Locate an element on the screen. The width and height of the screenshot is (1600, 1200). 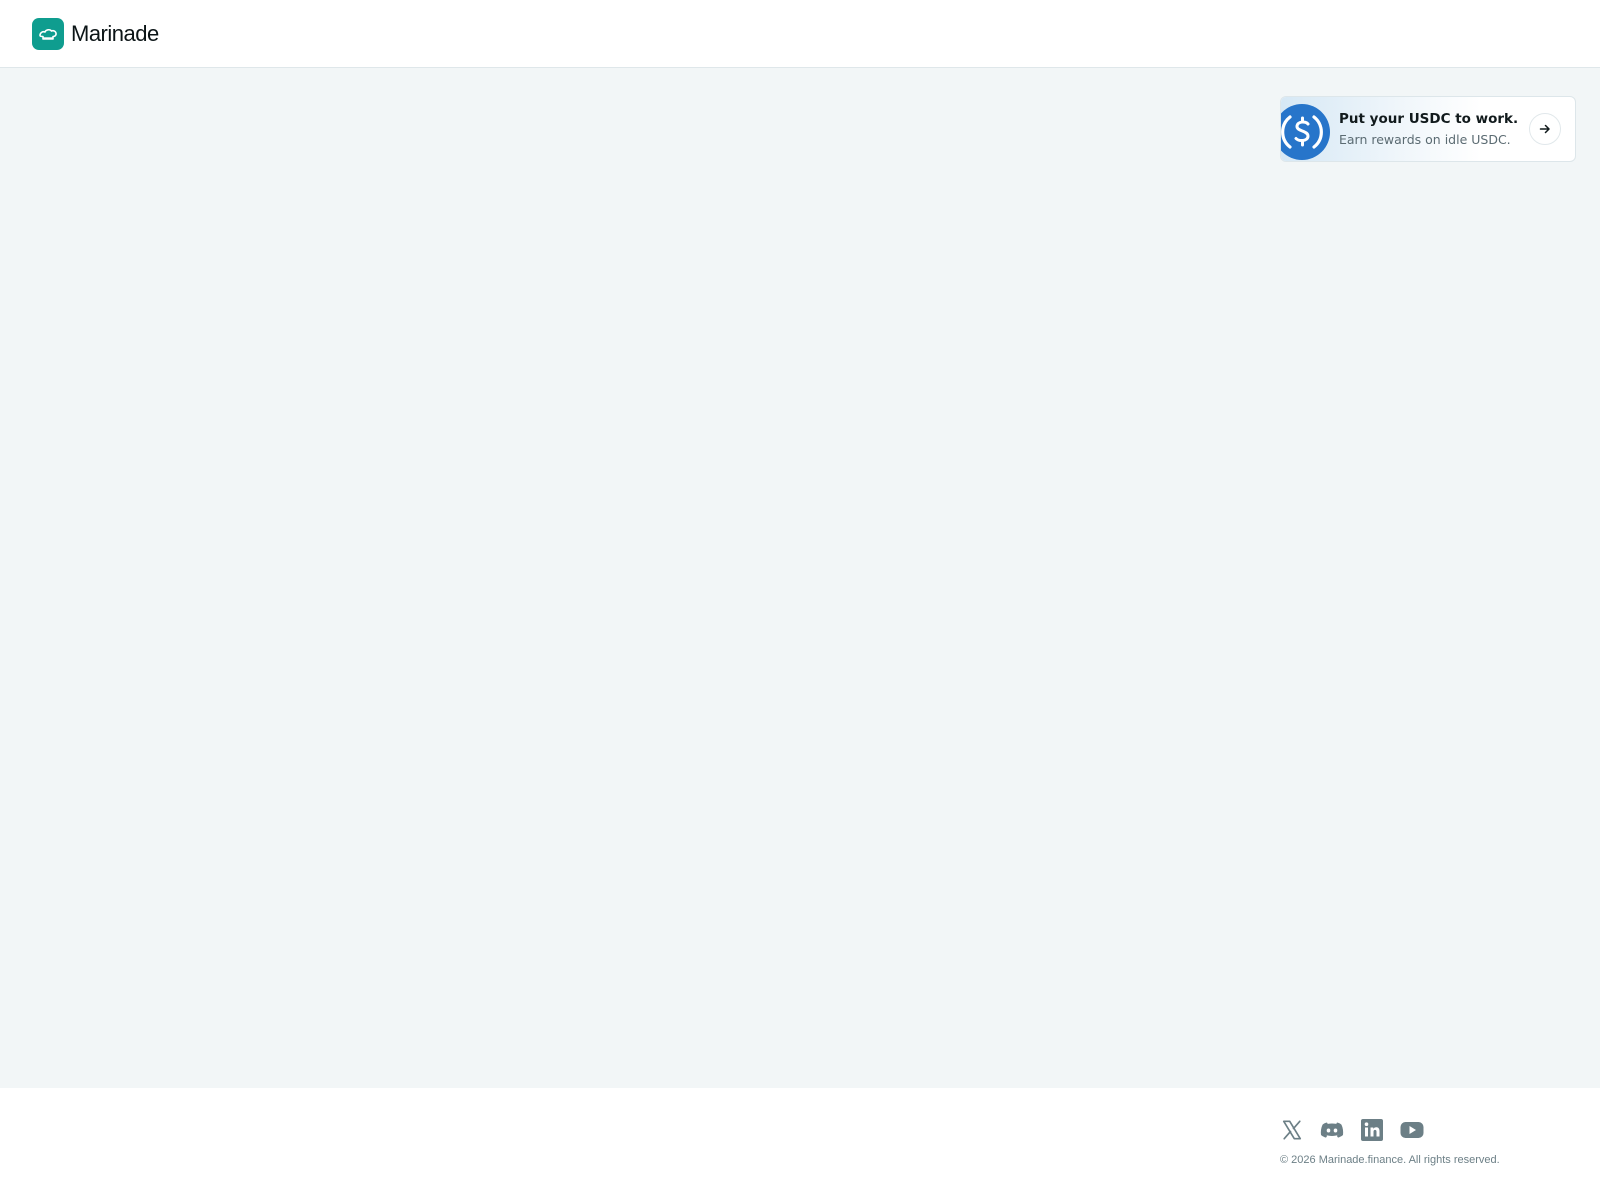
youtube-icon is located at coordinates (1412, 1130).